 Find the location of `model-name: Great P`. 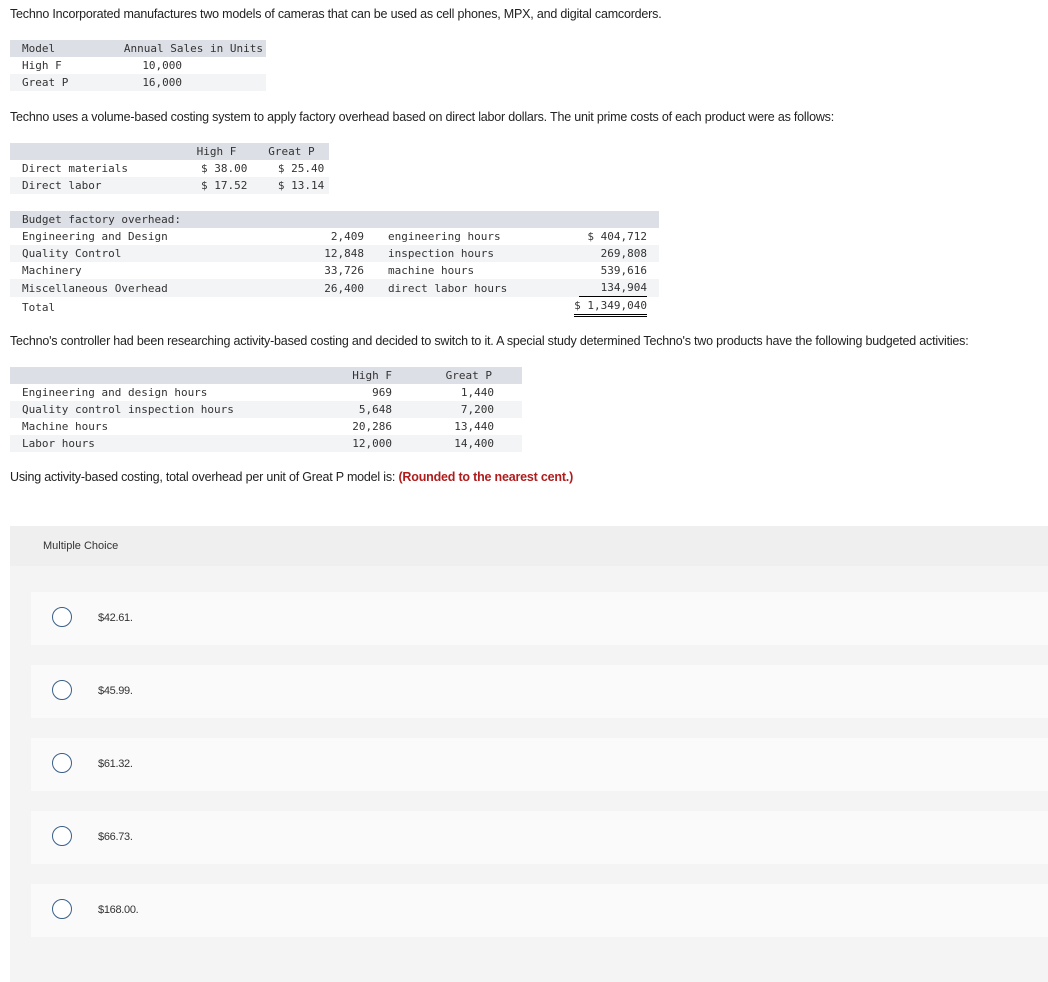

model-name: Great P is located at coordinates (45, 82).